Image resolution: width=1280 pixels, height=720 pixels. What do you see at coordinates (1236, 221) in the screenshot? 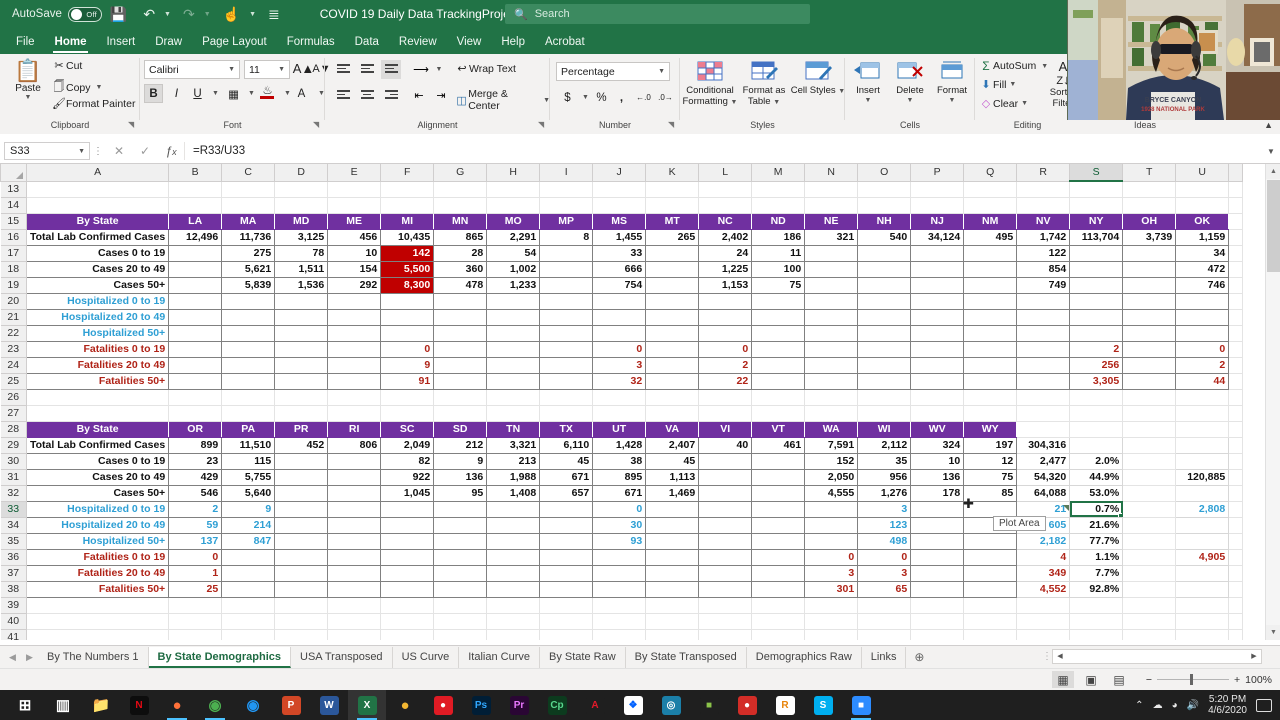
I see `cell-V15` at bounding box center [1236, 221].